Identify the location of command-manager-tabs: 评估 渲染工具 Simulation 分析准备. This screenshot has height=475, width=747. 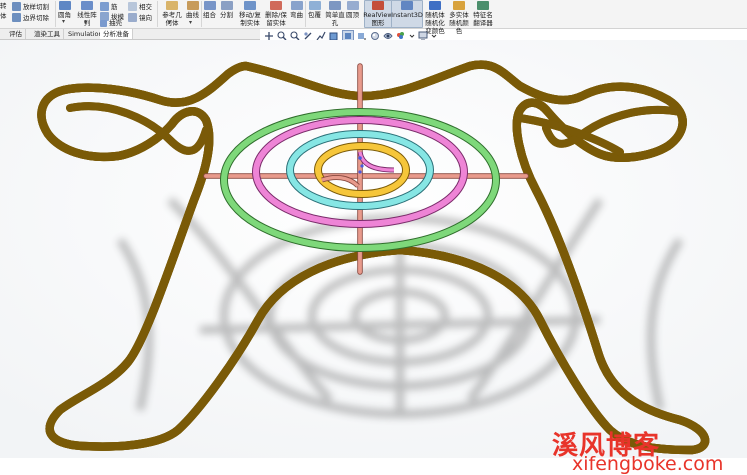
(130, 34).